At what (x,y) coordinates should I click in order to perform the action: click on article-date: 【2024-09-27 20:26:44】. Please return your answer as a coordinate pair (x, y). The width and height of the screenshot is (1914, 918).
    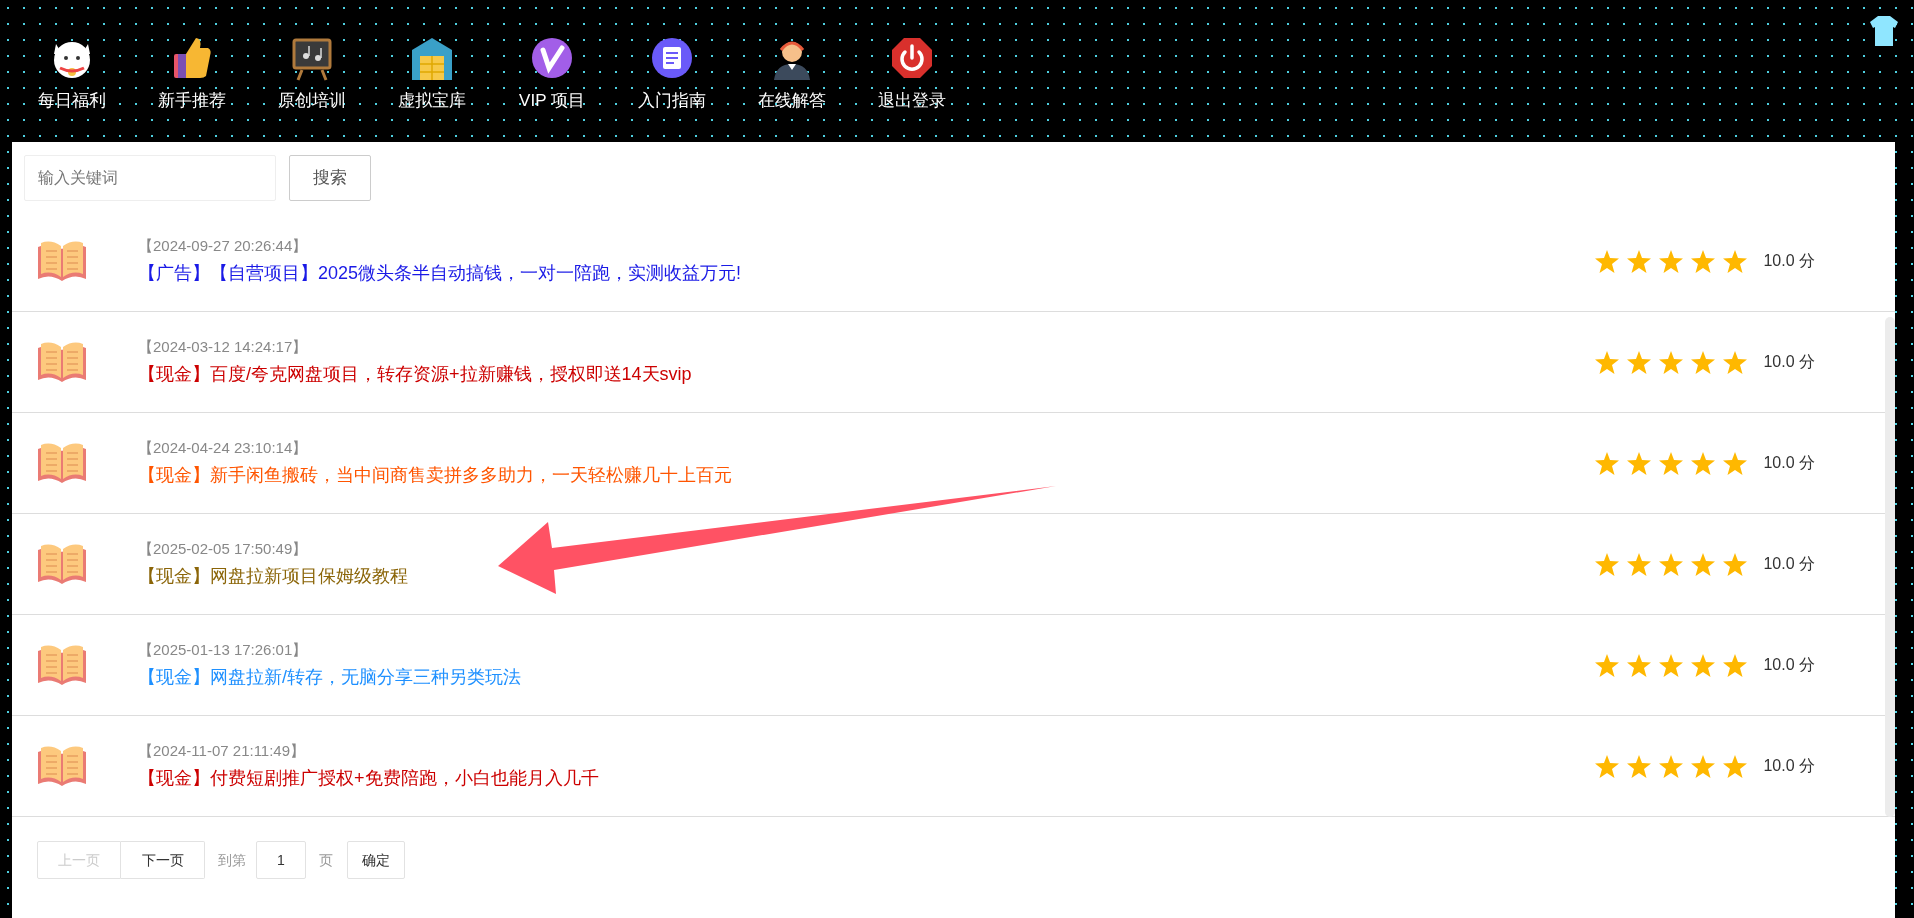
    Looking at the image, I should click on (223, 246).